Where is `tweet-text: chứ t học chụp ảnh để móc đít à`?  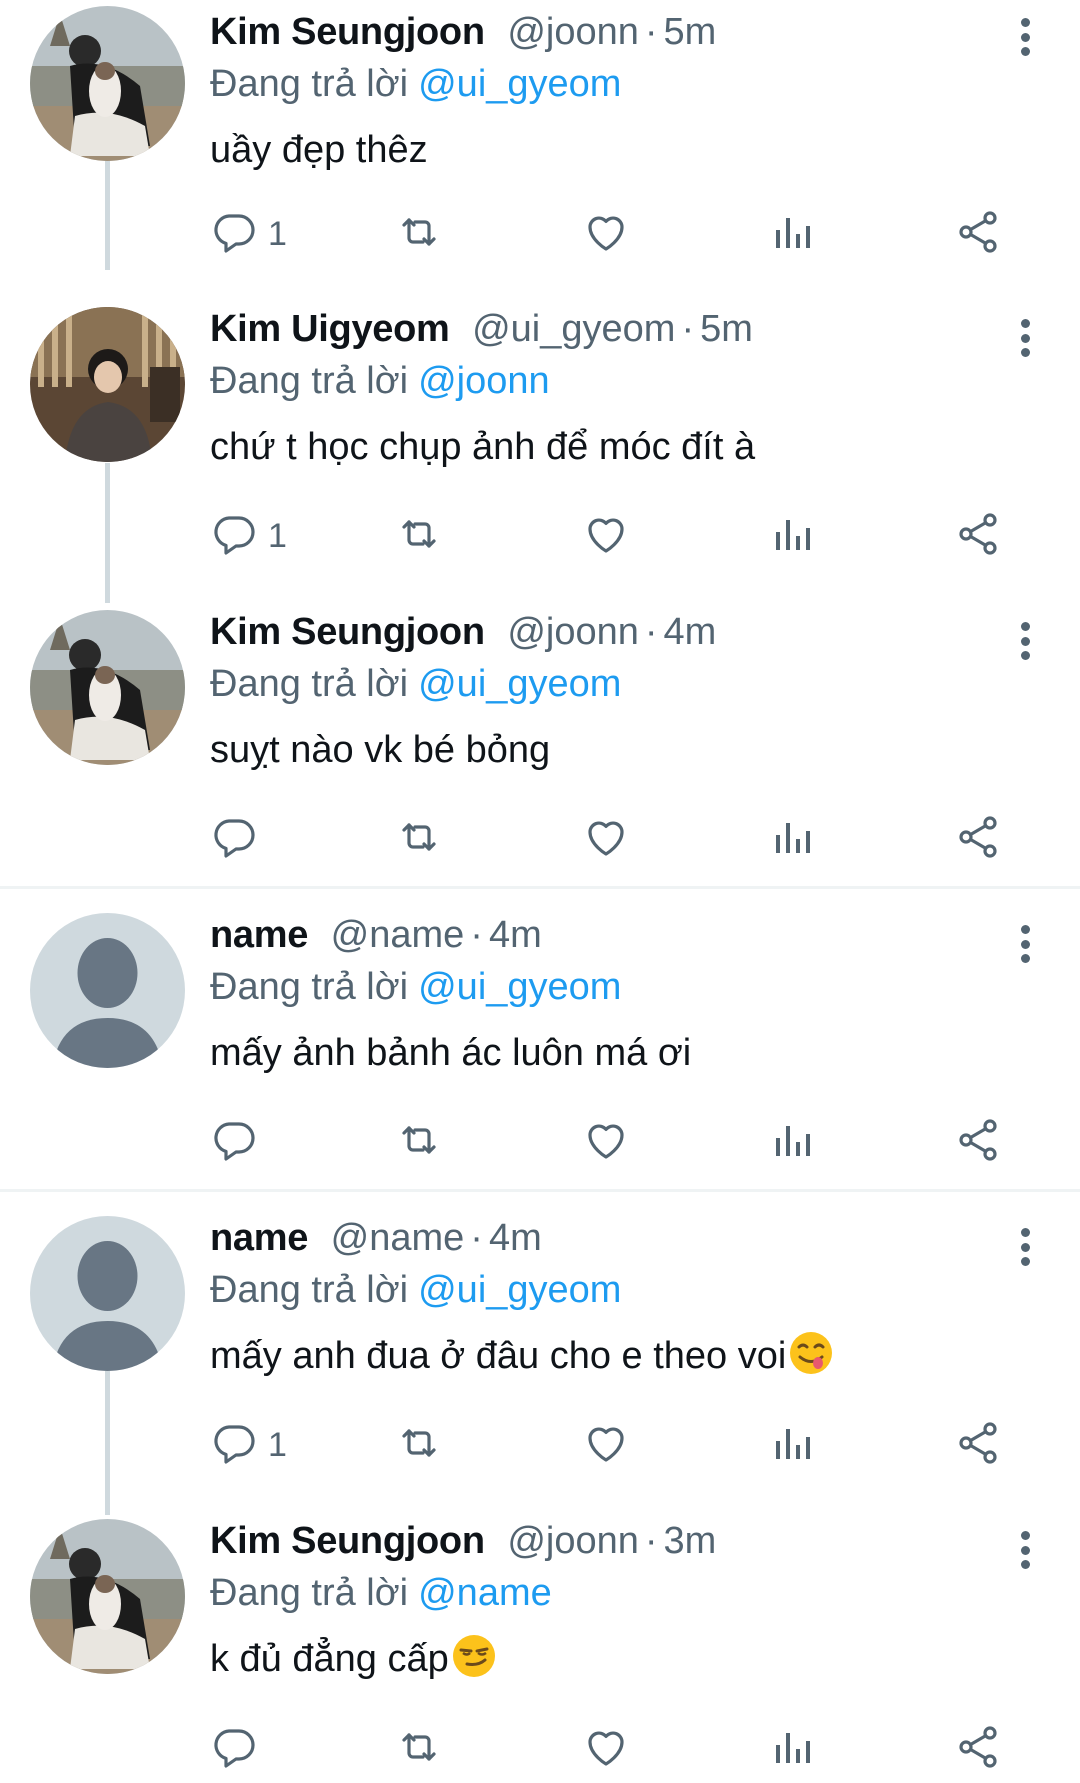 tweet-text: chứ t học chụp ảnh để móc đít à is located at coordinates (483, 447).